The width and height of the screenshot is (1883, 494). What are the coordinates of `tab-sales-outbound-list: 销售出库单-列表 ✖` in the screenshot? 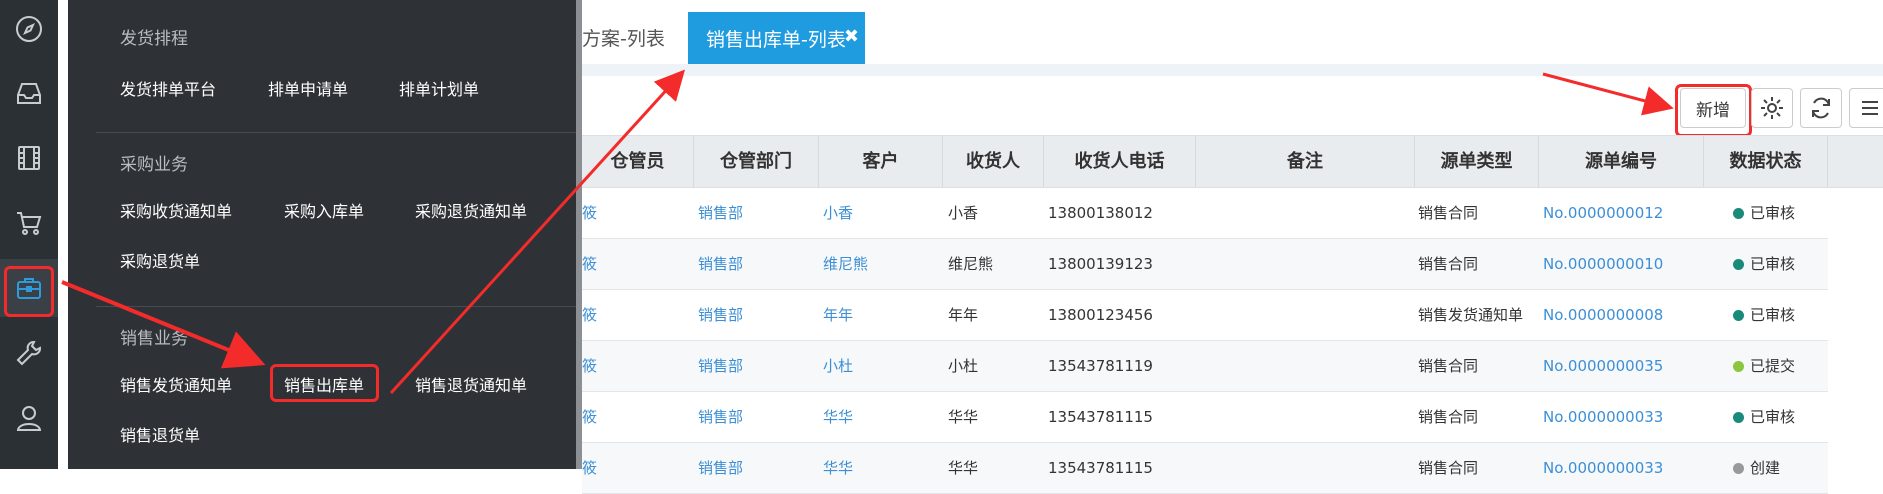 It's located at (776, 38).